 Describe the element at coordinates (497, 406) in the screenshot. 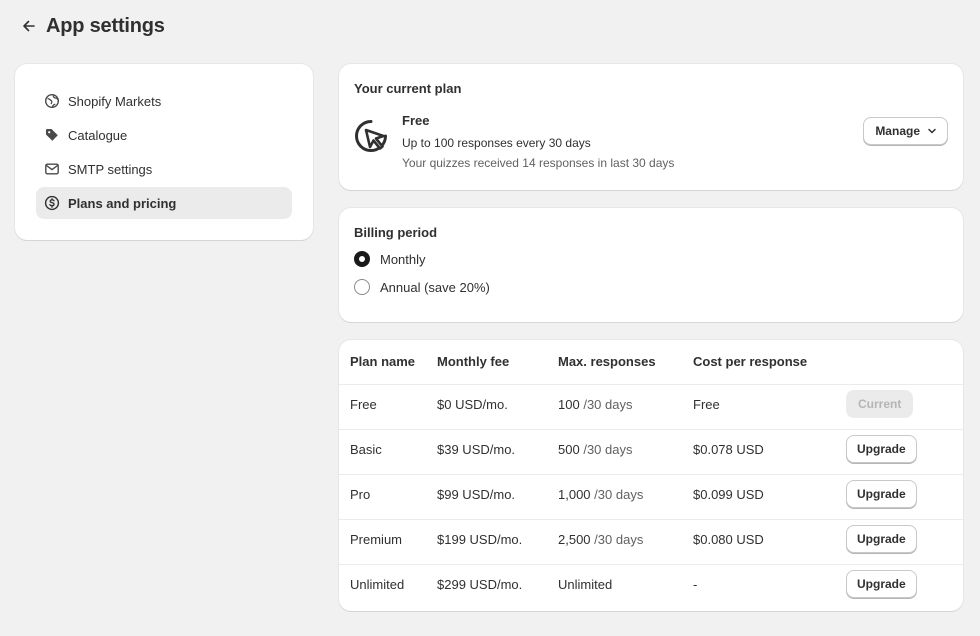

I see `monthly-fee-cell: $0 USD/mo.` at that location.